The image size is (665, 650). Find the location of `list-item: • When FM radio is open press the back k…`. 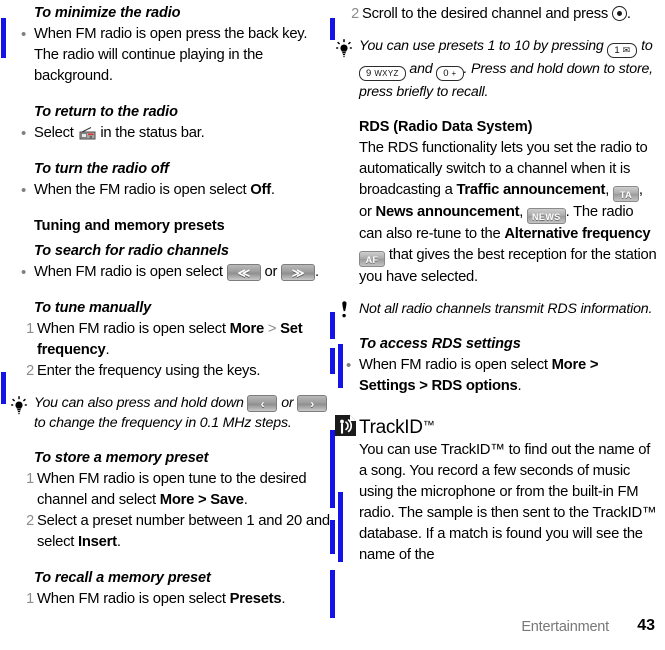

list-item: • When FM radio is open press the back k… is located at coordinates (176, 55).